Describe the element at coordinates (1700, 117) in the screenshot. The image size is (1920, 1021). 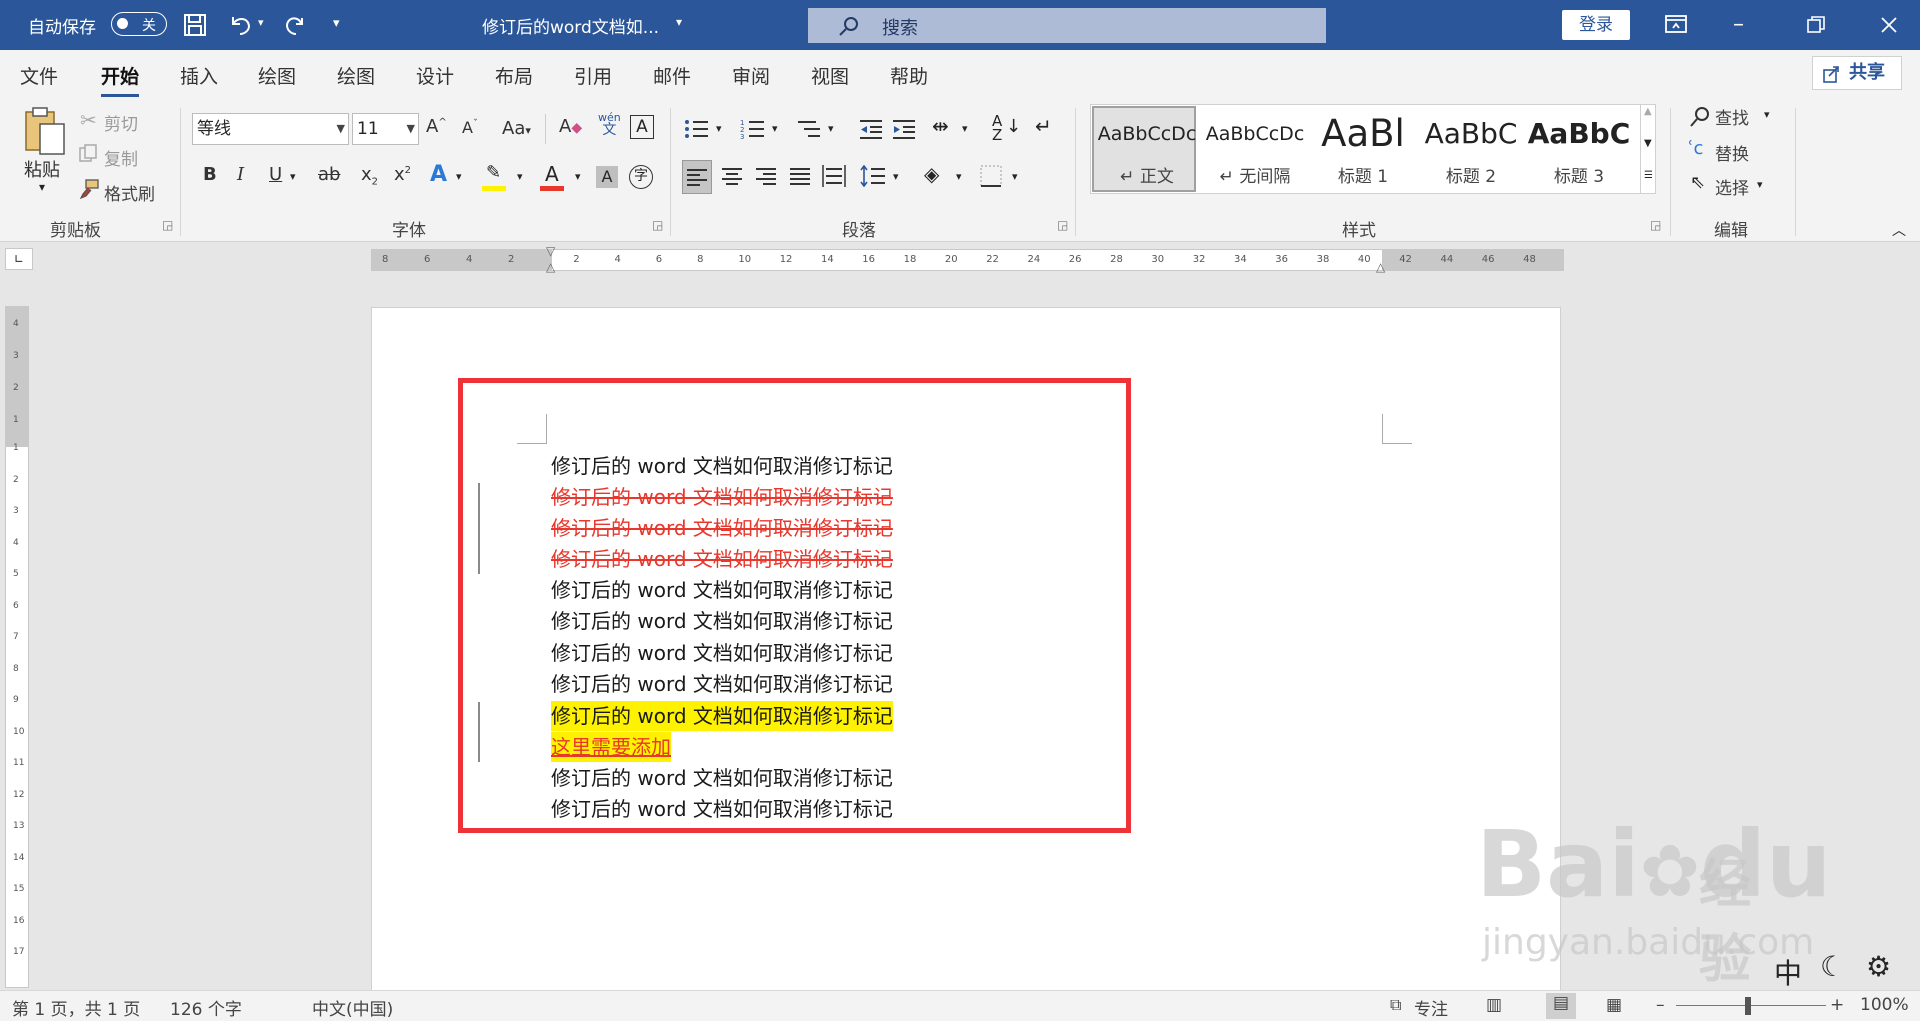
I see `find-icon` at that location.